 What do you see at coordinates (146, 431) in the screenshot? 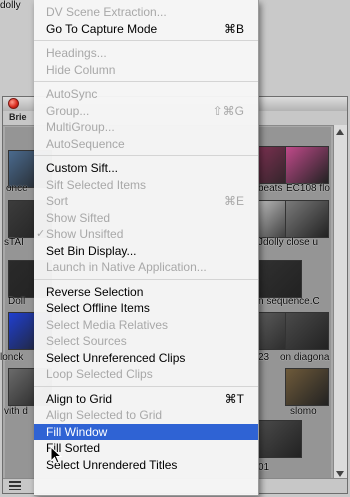
I see `menu-item-fill-window: Fill Window` at bounding box center [146, 431].